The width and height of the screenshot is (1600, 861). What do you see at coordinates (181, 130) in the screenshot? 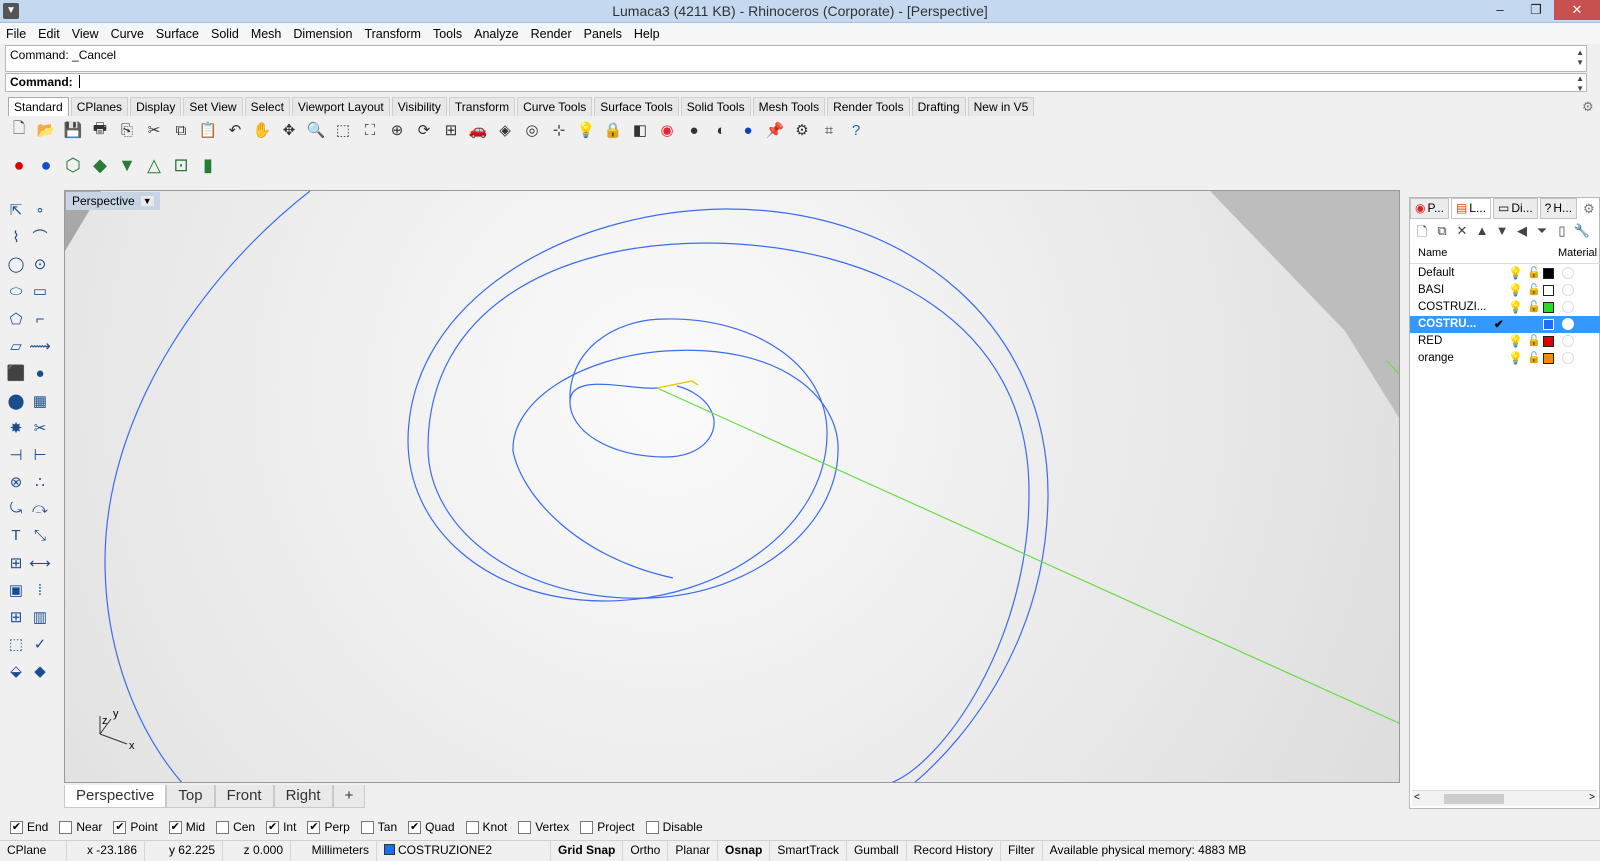
I see `copy-icon: ⧉` at bounding box center [181, 130].